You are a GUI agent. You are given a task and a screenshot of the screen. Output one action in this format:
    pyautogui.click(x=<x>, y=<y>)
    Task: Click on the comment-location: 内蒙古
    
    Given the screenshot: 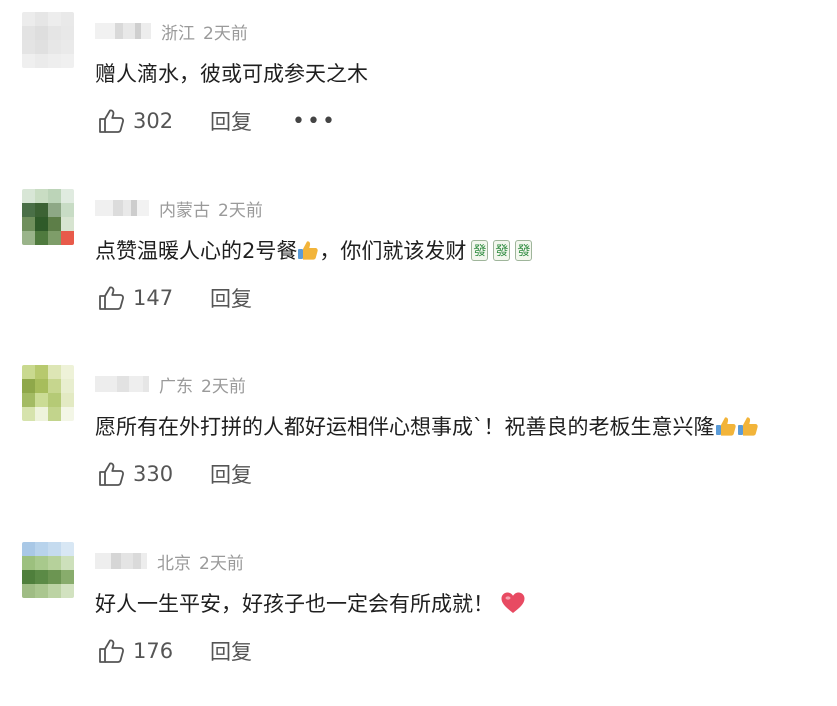 What is the action you would take?
    pyautogui.click(x=184, y=210)
    